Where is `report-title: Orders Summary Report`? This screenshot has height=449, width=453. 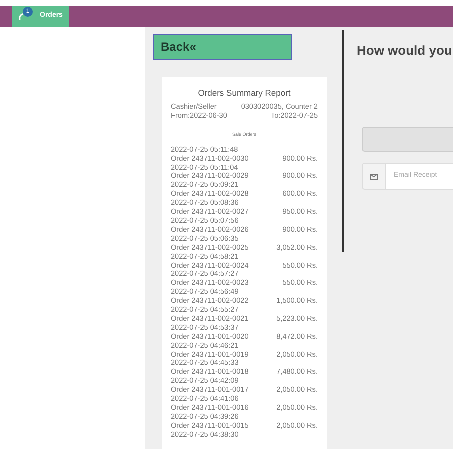 report-title: Orders Summary Report is located at coordinates (244, 93).